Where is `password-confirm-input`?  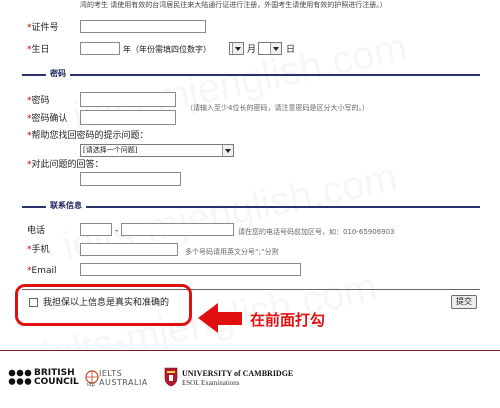 password-confirm-input is located at coordinates (128, 117).